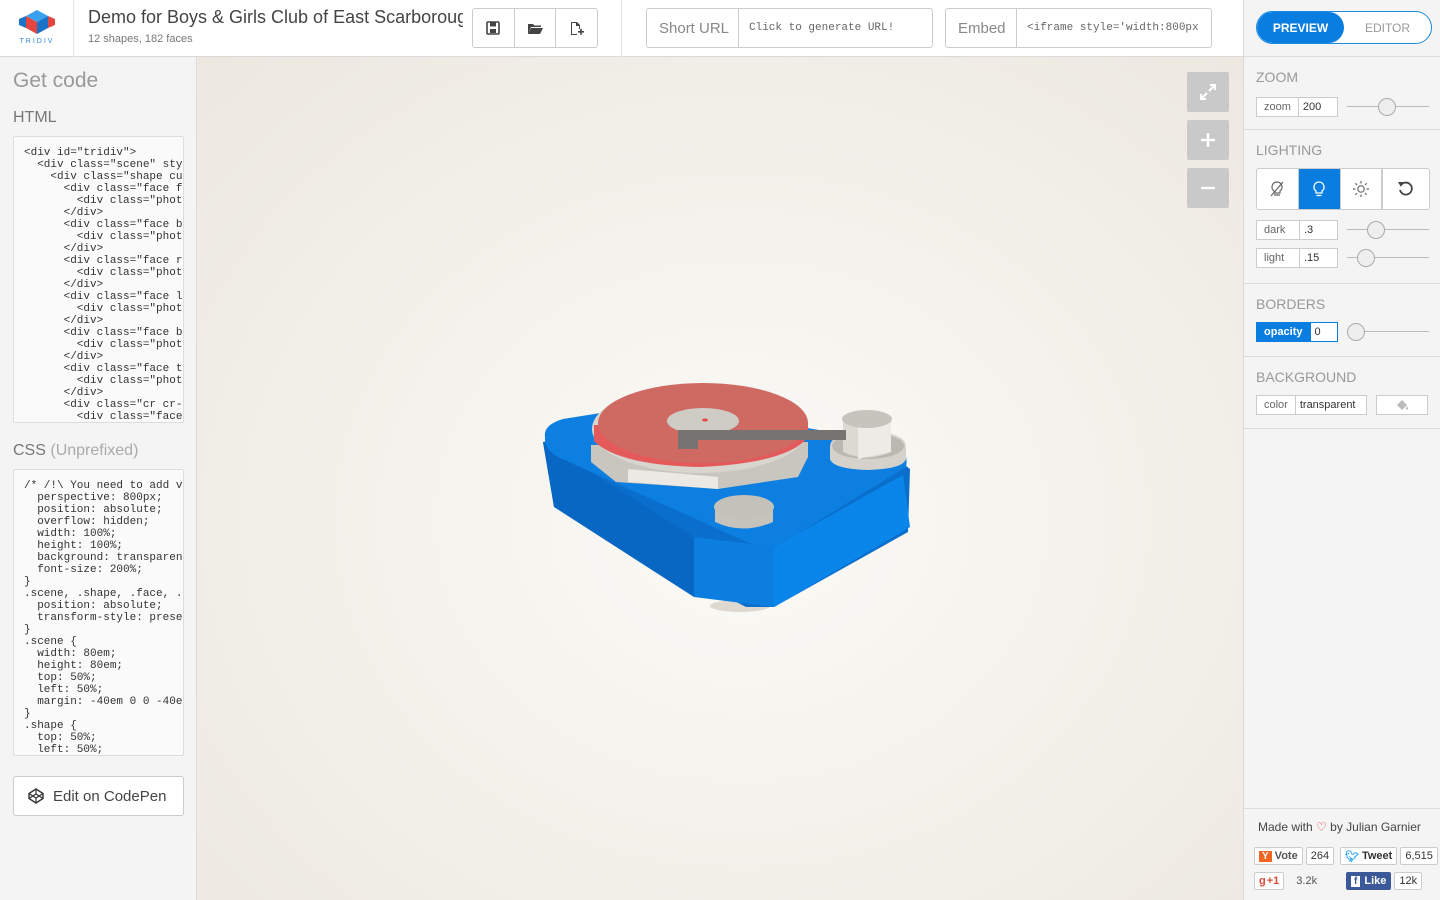  I want to click on tweet-widget: 🐦︎ Tweet 6,515, so click(1389, 856).